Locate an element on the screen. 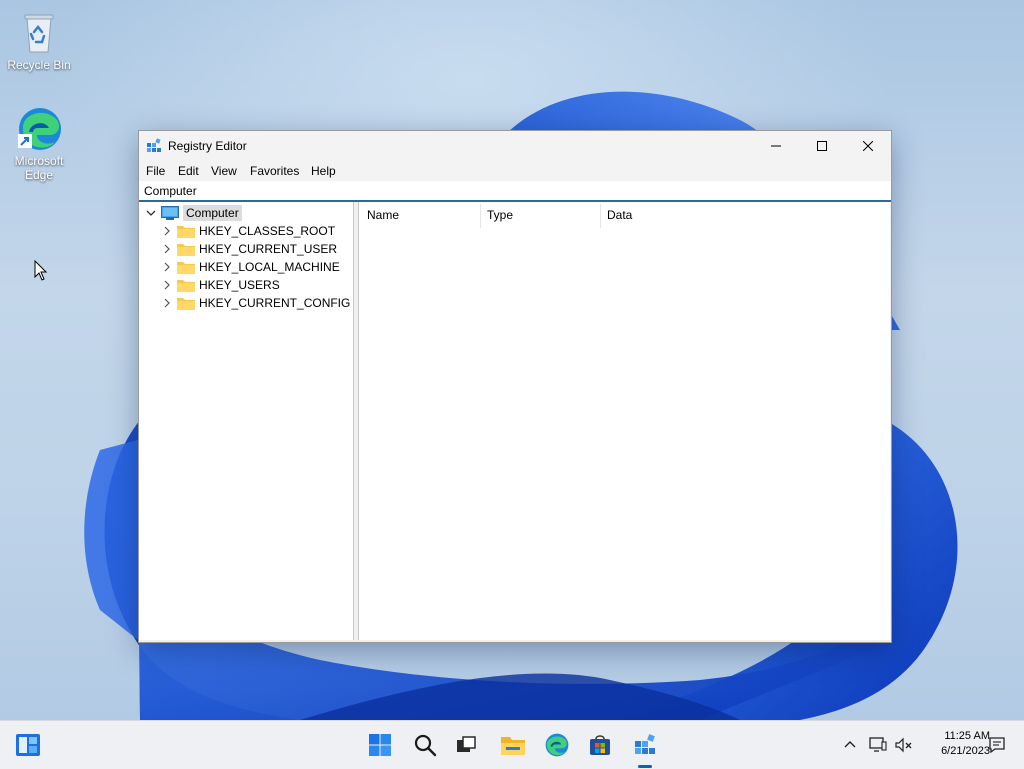 The width and height of the screenshot is (1024, 769). menu-help: Help is located at coordinates (323, 171).